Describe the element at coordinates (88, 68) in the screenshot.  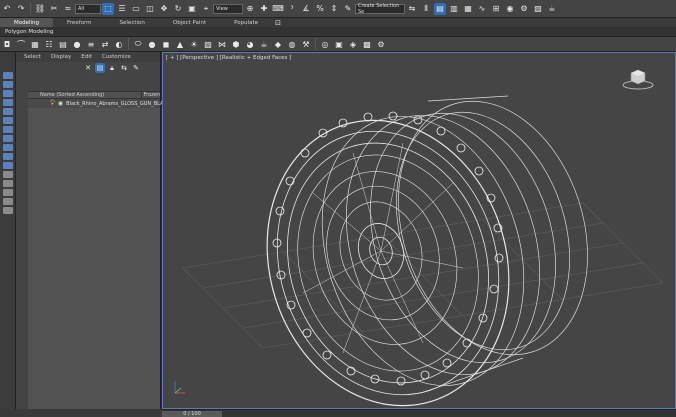
I see `clear-filter-icon: ✕` at that location.